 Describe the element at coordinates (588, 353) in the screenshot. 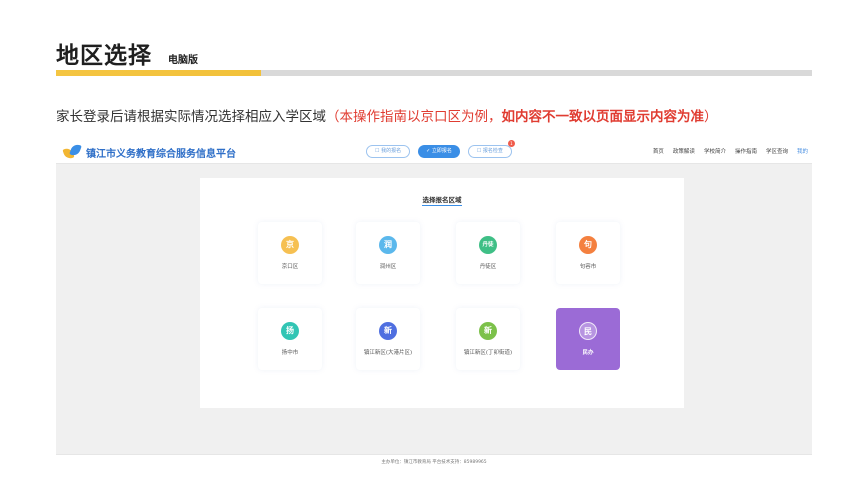

I see `region-label: 民办` at that location.